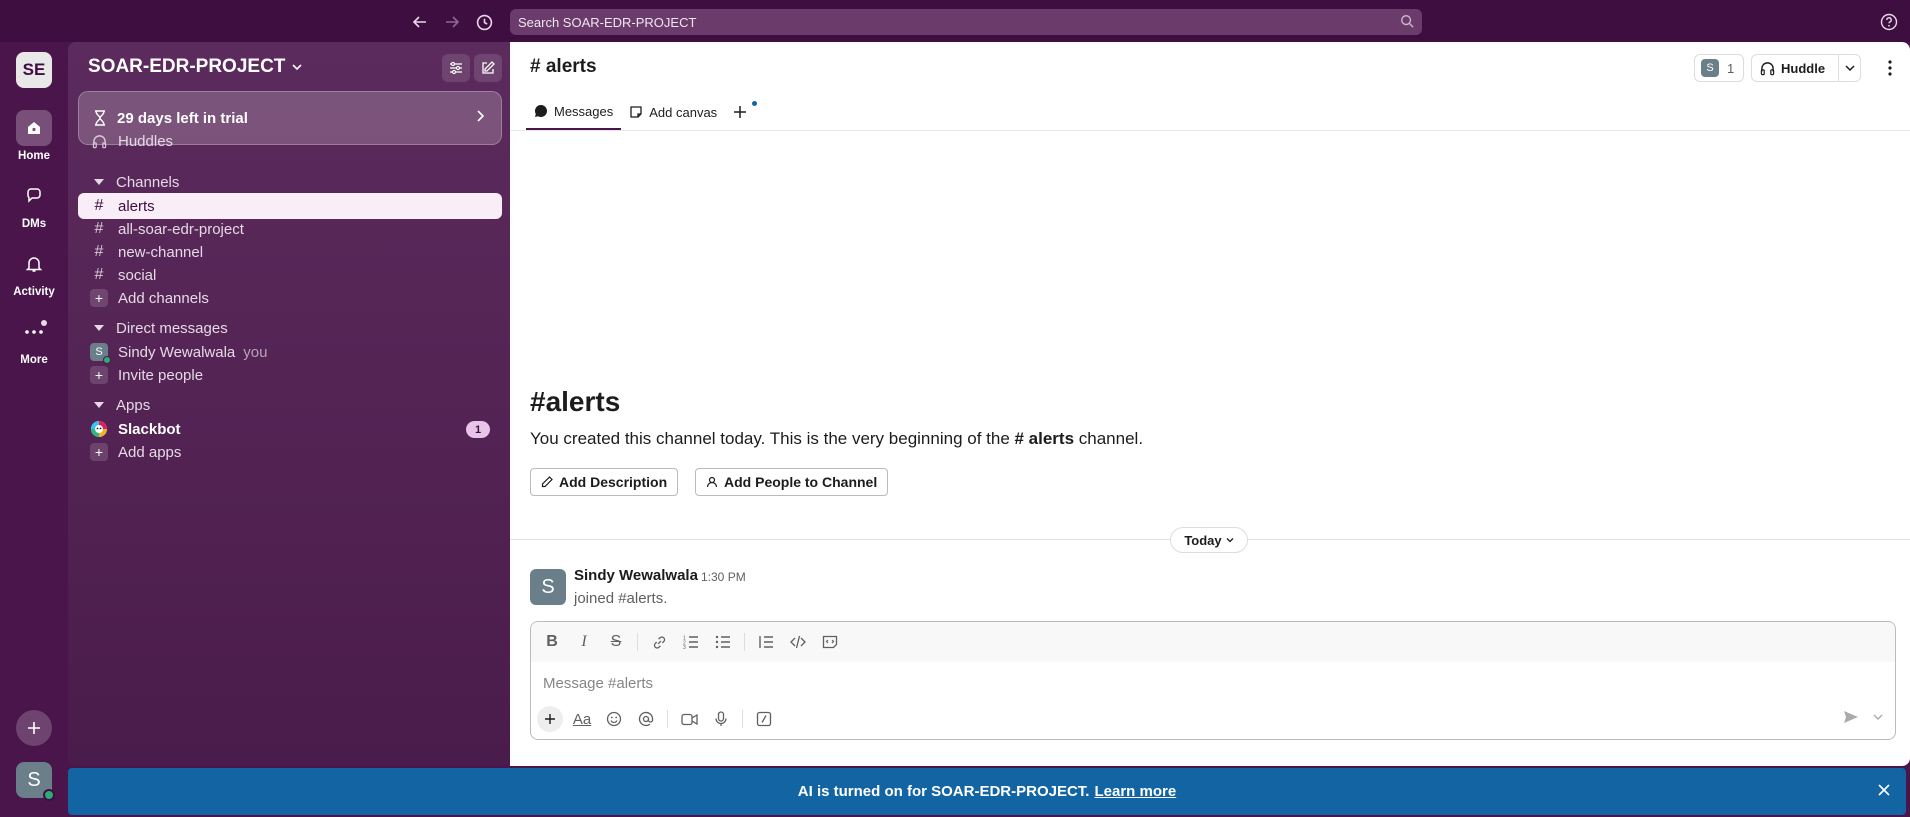 This screenshot has height=817, width=1910. What do you see at coordinates (99, 274) in the screenshot?
I see `hash-icon: #` at bounding box center [99, 274].